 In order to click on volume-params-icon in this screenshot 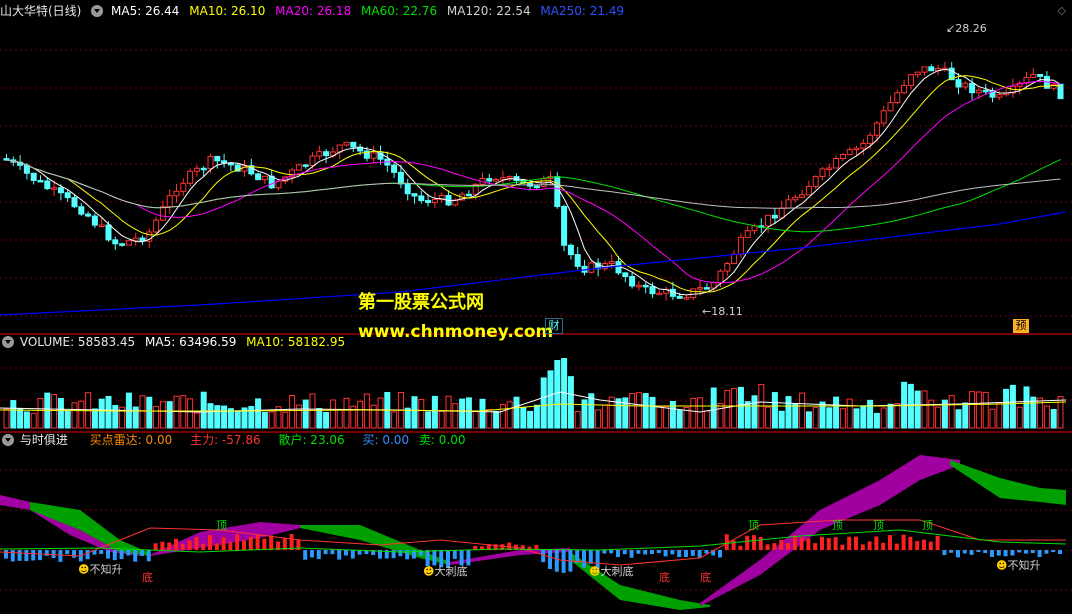, I will do `click(8, 342)`.